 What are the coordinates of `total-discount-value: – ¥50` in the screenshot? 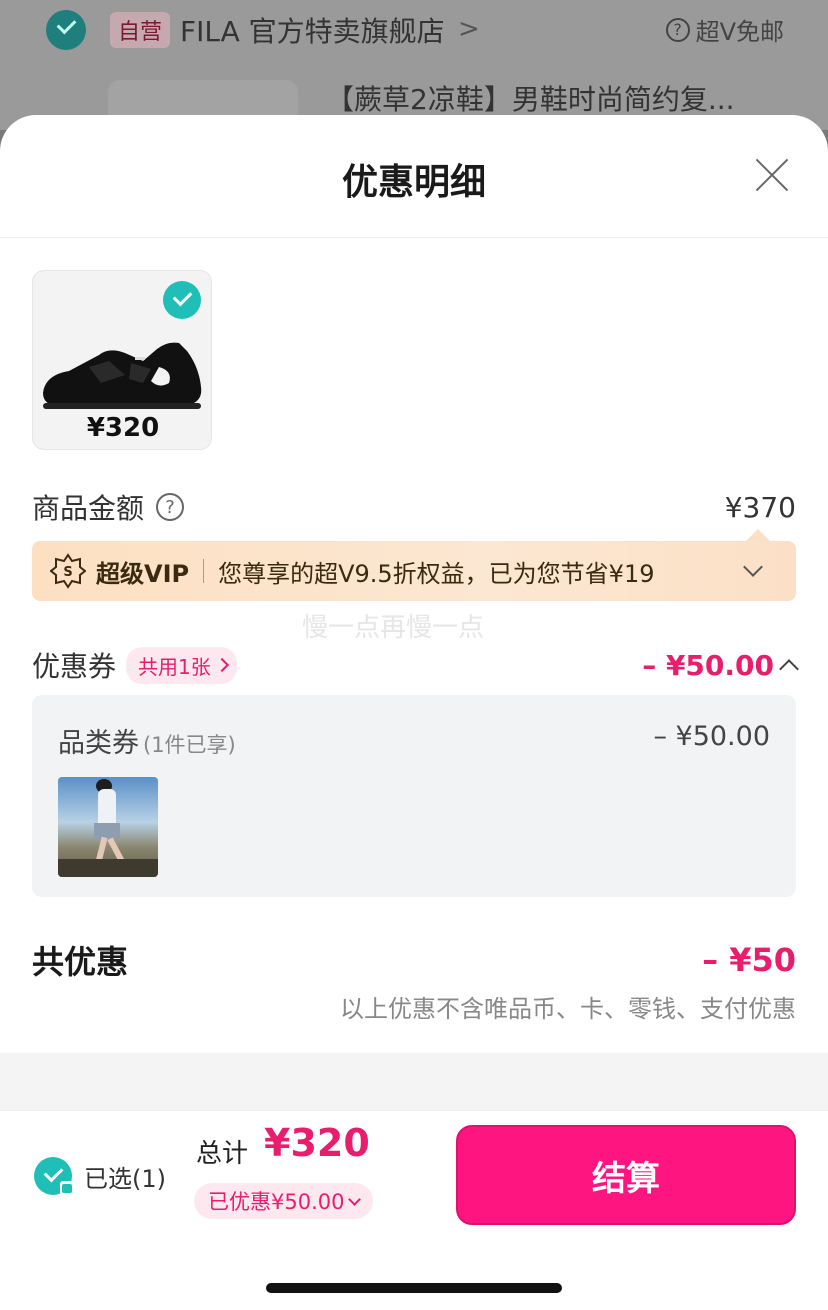 It's located at (749, 960).